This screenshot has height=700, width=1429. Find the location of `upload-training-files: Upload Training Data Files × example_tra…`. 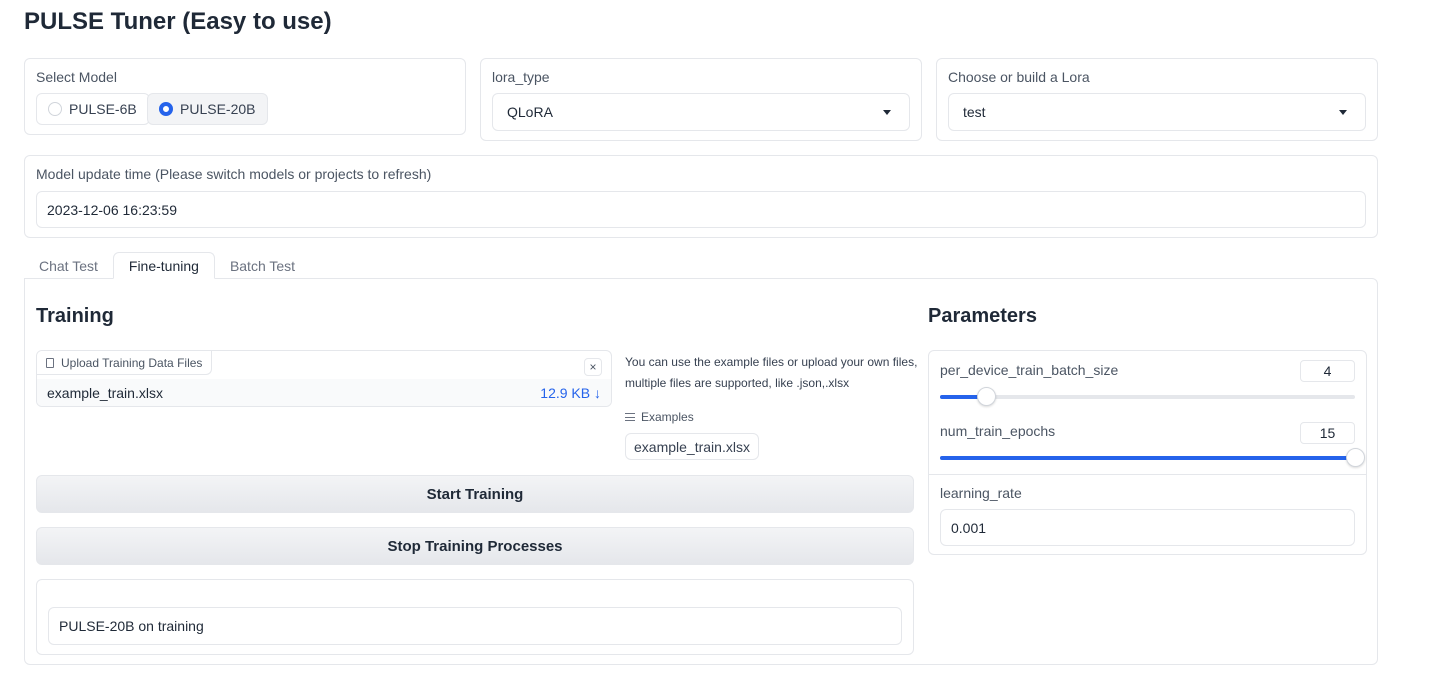

upload-training-files: Upload Training Data Files × example_tra… is located at coordinates (324, 378).